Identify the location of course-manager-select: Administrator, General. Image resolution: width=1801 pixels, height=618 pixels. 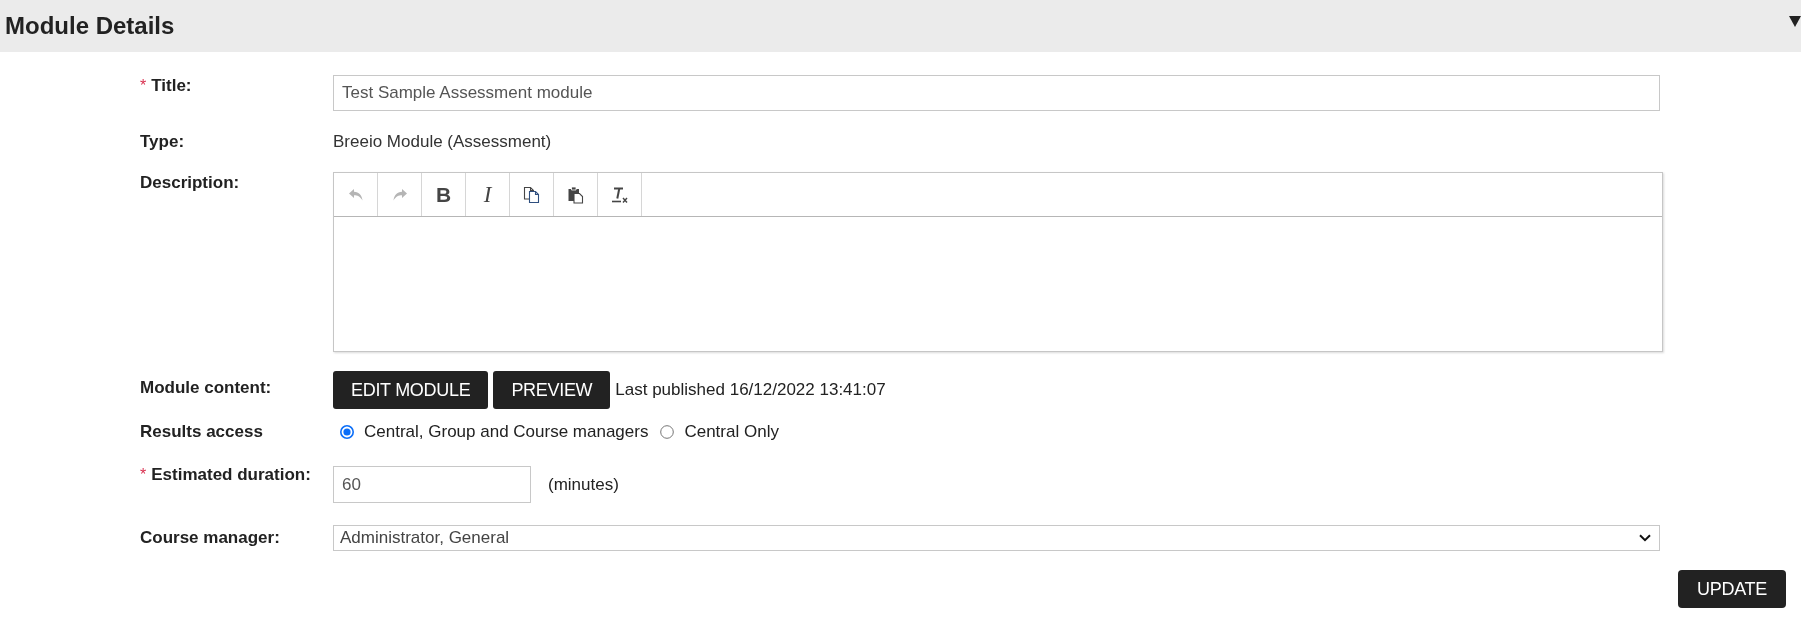
(996, 538).